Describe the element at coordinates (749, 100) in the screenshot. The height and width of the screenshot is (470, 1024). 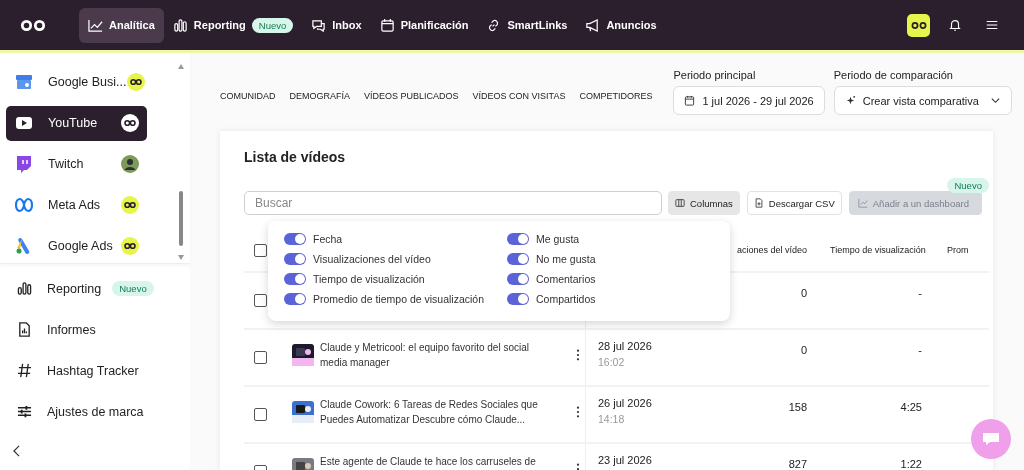
I see `date-range-picker: 1 jul 2026 - 29 jul 2026` at that location.